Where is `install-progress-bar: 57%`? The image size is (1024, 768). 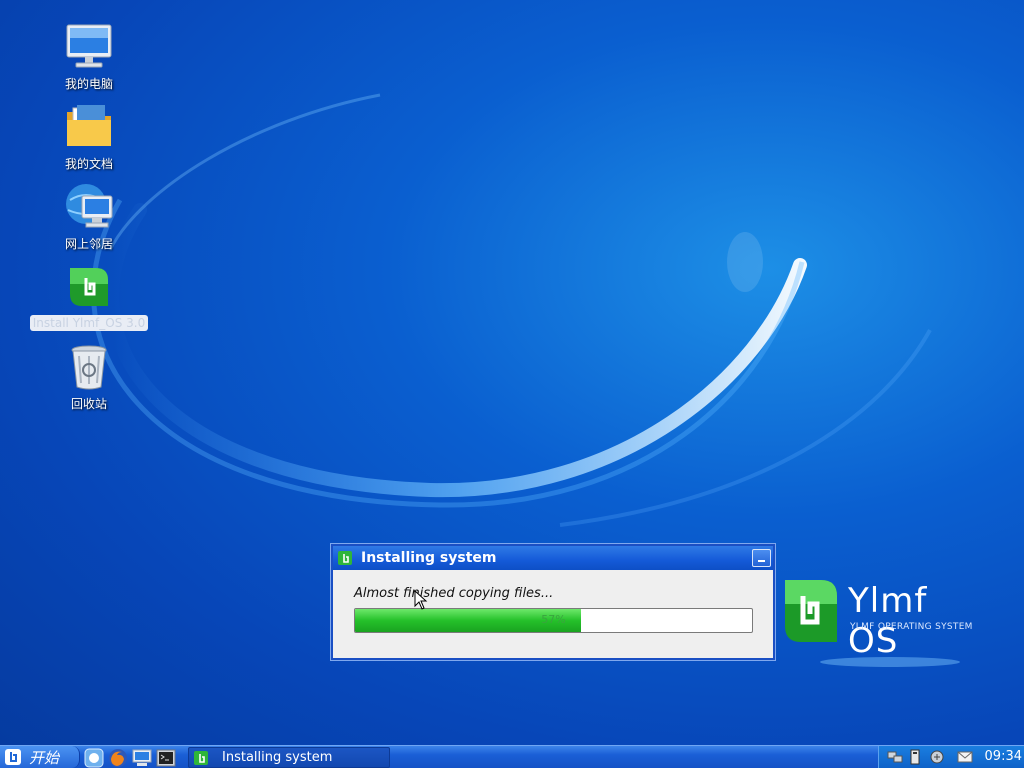 install-progress-bar: 57% is located at coordinates (553, 620).